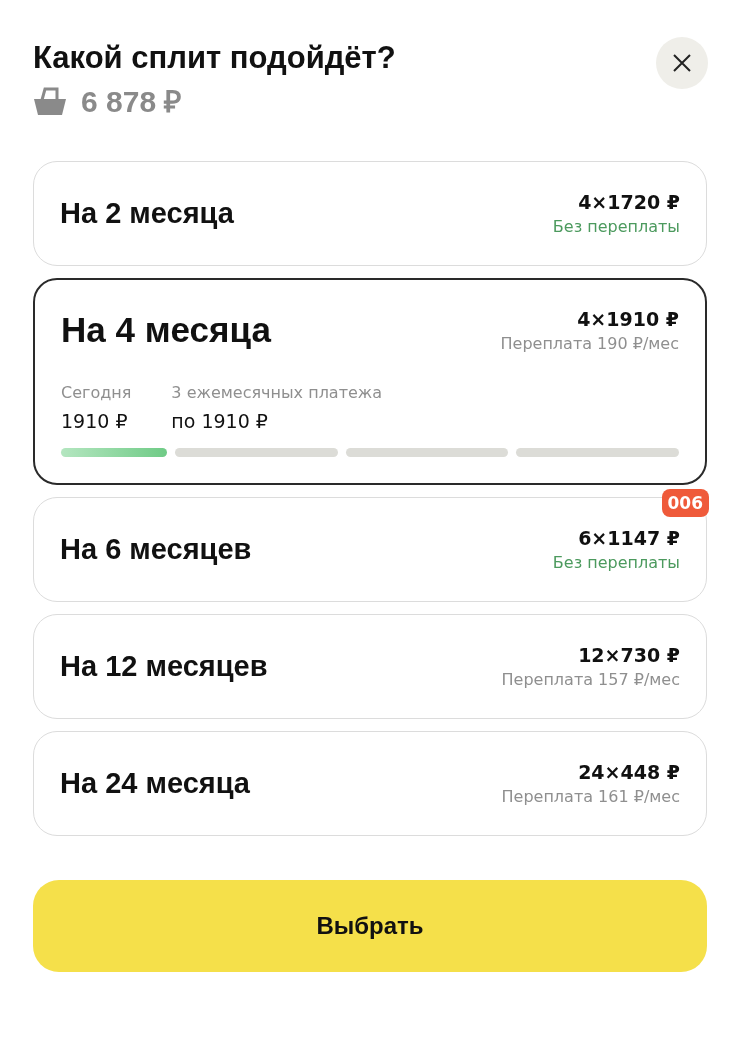  I want to click on plan-card: На 24 месяца 24×448 ₽ Переплата 161 ₽/мес, so click(370, 783).